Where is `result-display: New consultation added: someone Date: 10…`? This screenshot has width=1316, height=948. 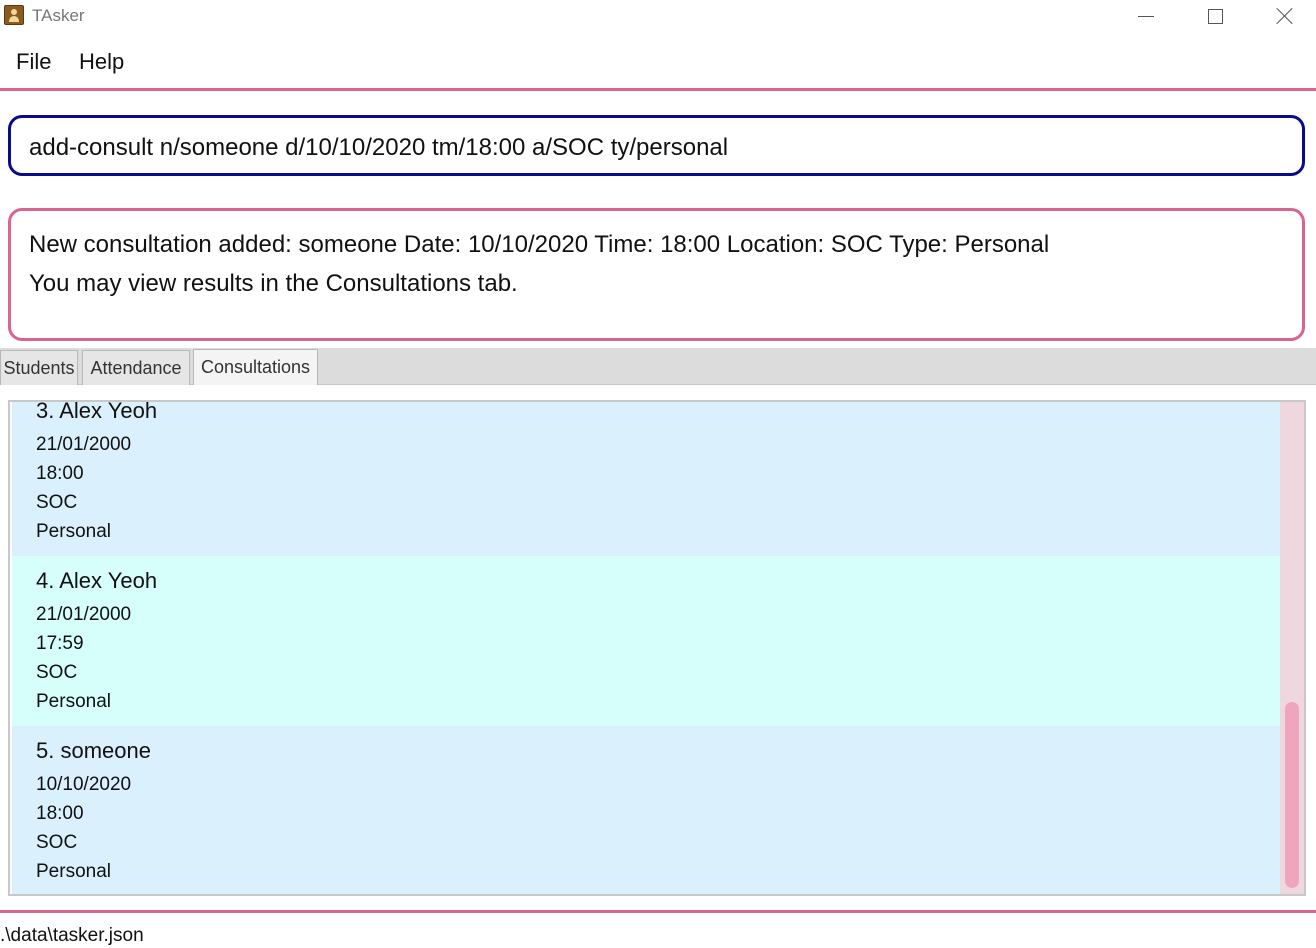 result-display: New consultation added: someone Date: 10… is located at coordinates (656, 274).